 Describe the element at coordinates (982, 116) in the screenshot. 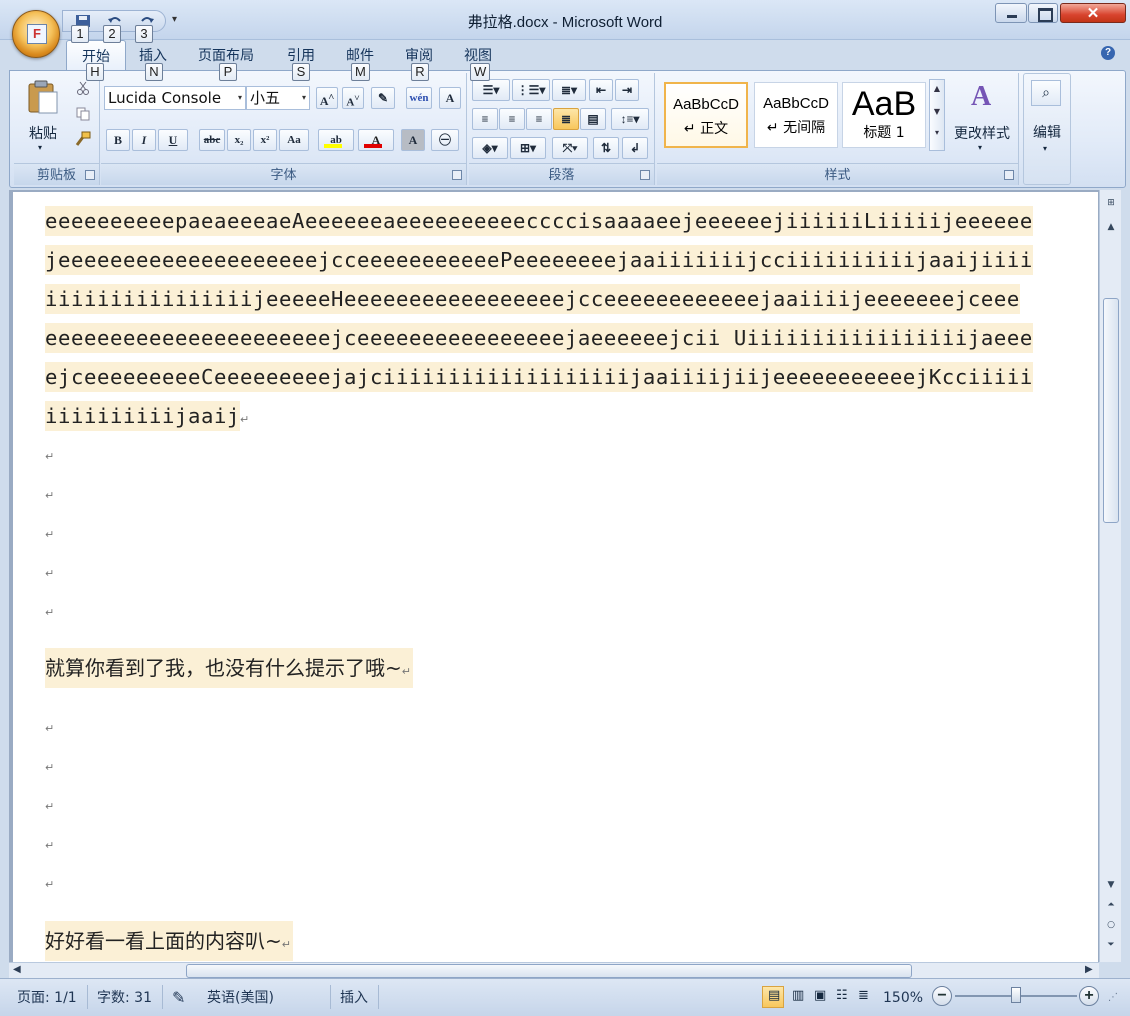

I see `change-styles-button: A 更改样式 ▾` at that location.